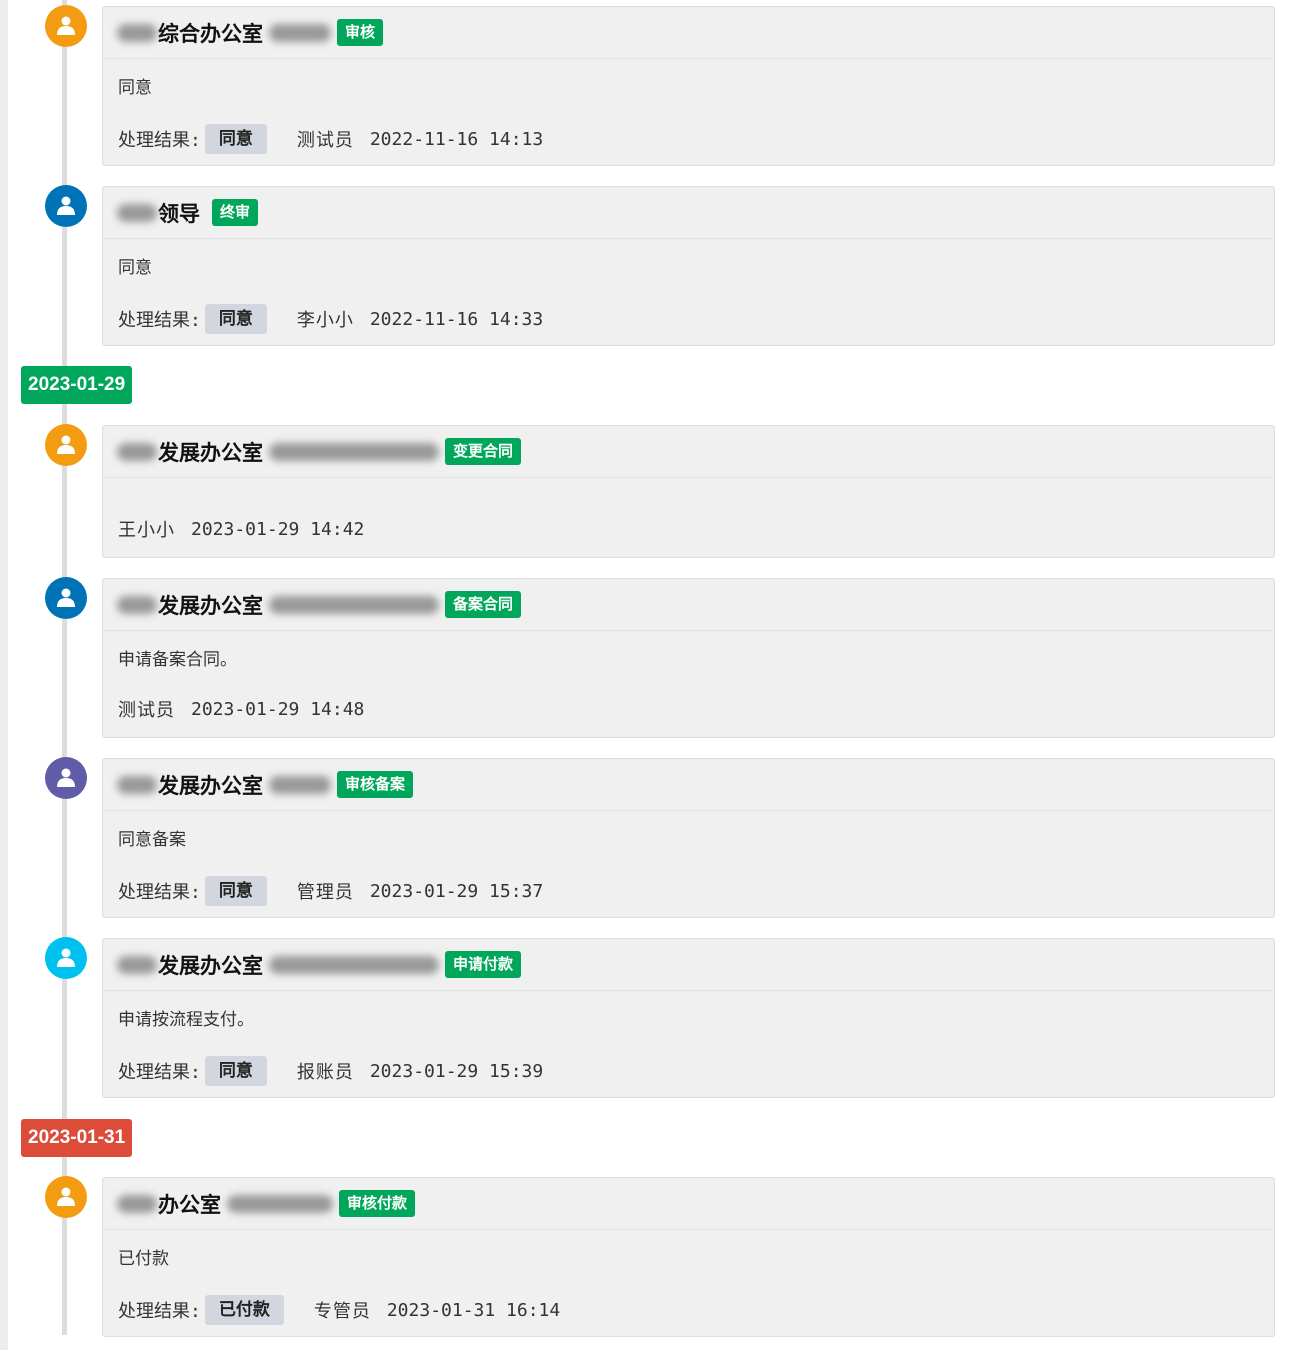  Describe the element at coordinates (688, 658) in the screenshot. I see `timeline-item: 发展办公室 备案合同 申请备案合同。 测试员 2023-01-29 14:48` at that location.